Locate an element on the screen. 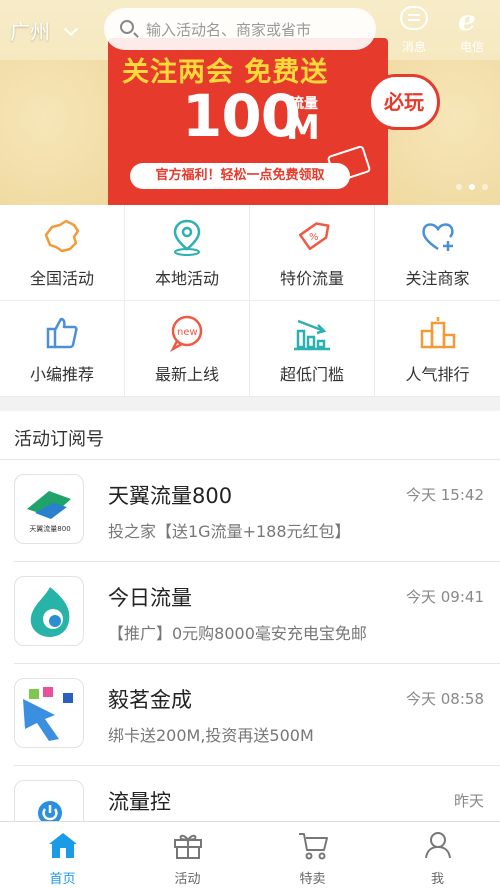  banner-decoration-left is located at coordinates (55, 132).